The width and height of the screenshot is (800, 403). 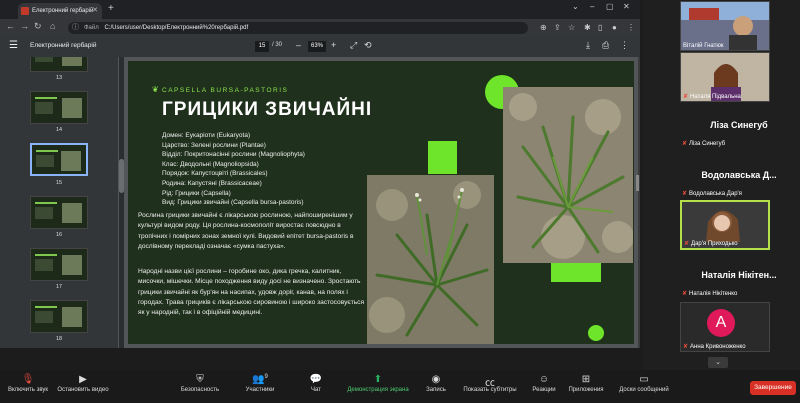 What do you see at coordinates (739, 125) in the screenshot?
I see `participant-big-name: Ліза Синегуб` at bounding box center [739, 125].